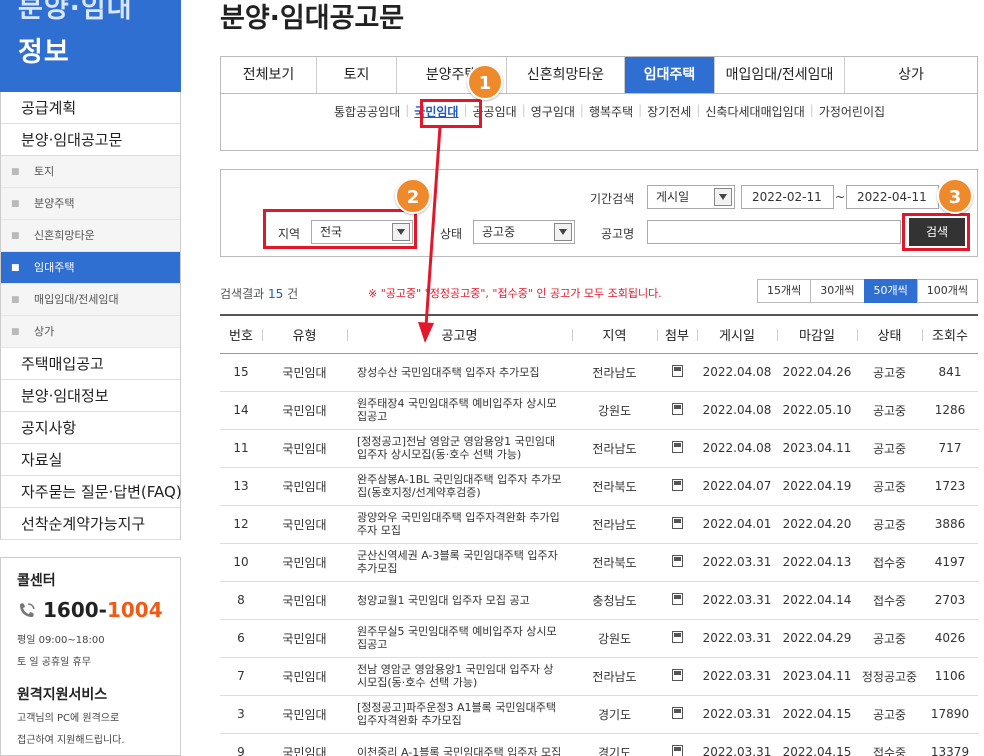 The height and width of the screenshot is (756, 984). What do you see at coordinates (459, 486) in the screenshot?
I see `table-cell: 완주삼봉A-1BL 국민임대주택 입주자 추가모집(동호지정/선계약후검증)` at bounding box center [459, 486].